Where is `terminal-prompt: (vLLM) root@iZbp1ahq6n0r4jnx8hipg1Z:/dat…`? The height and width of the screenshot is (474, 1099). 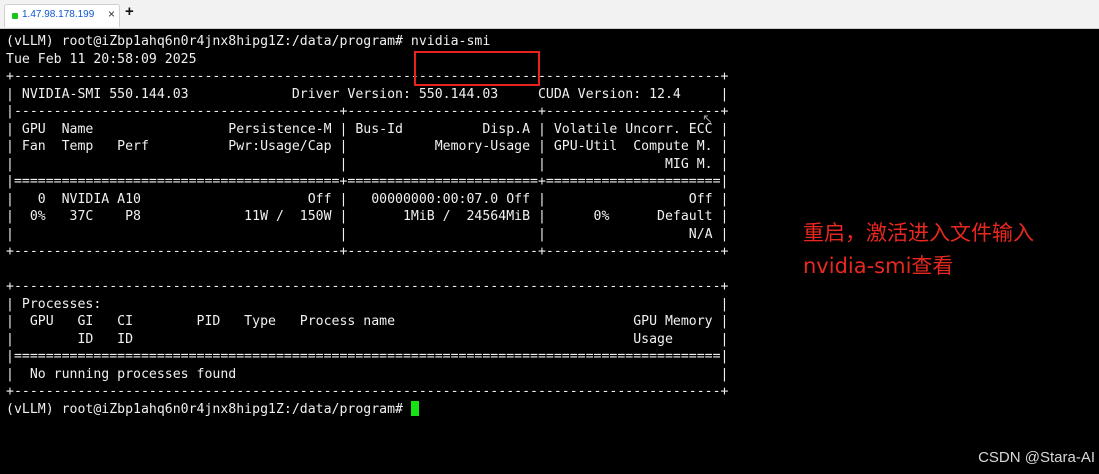 terminal-prompt: (vLLM) root@iZbp1ahq6n0r4jnx8hipg1Z:/dat… is located at coordinates (208, 409).